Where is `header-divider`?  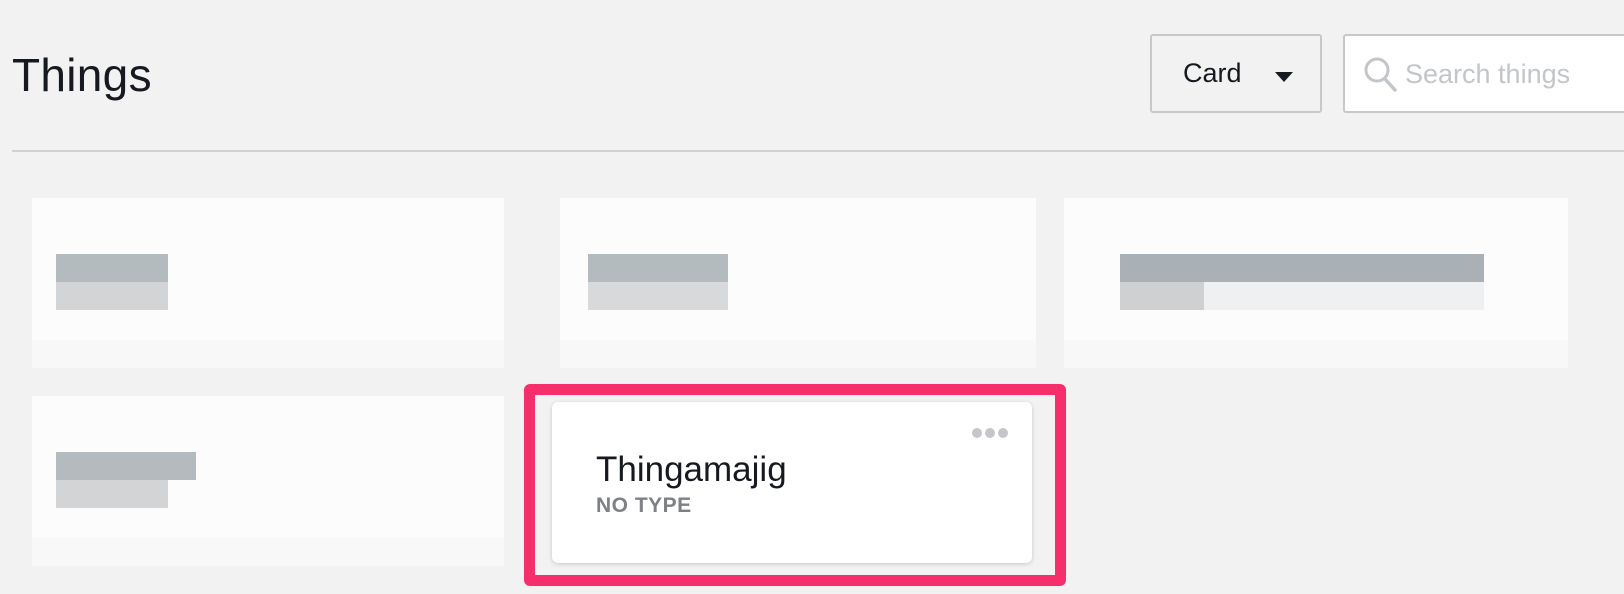
header-divider is located at coordinates (818, 151).